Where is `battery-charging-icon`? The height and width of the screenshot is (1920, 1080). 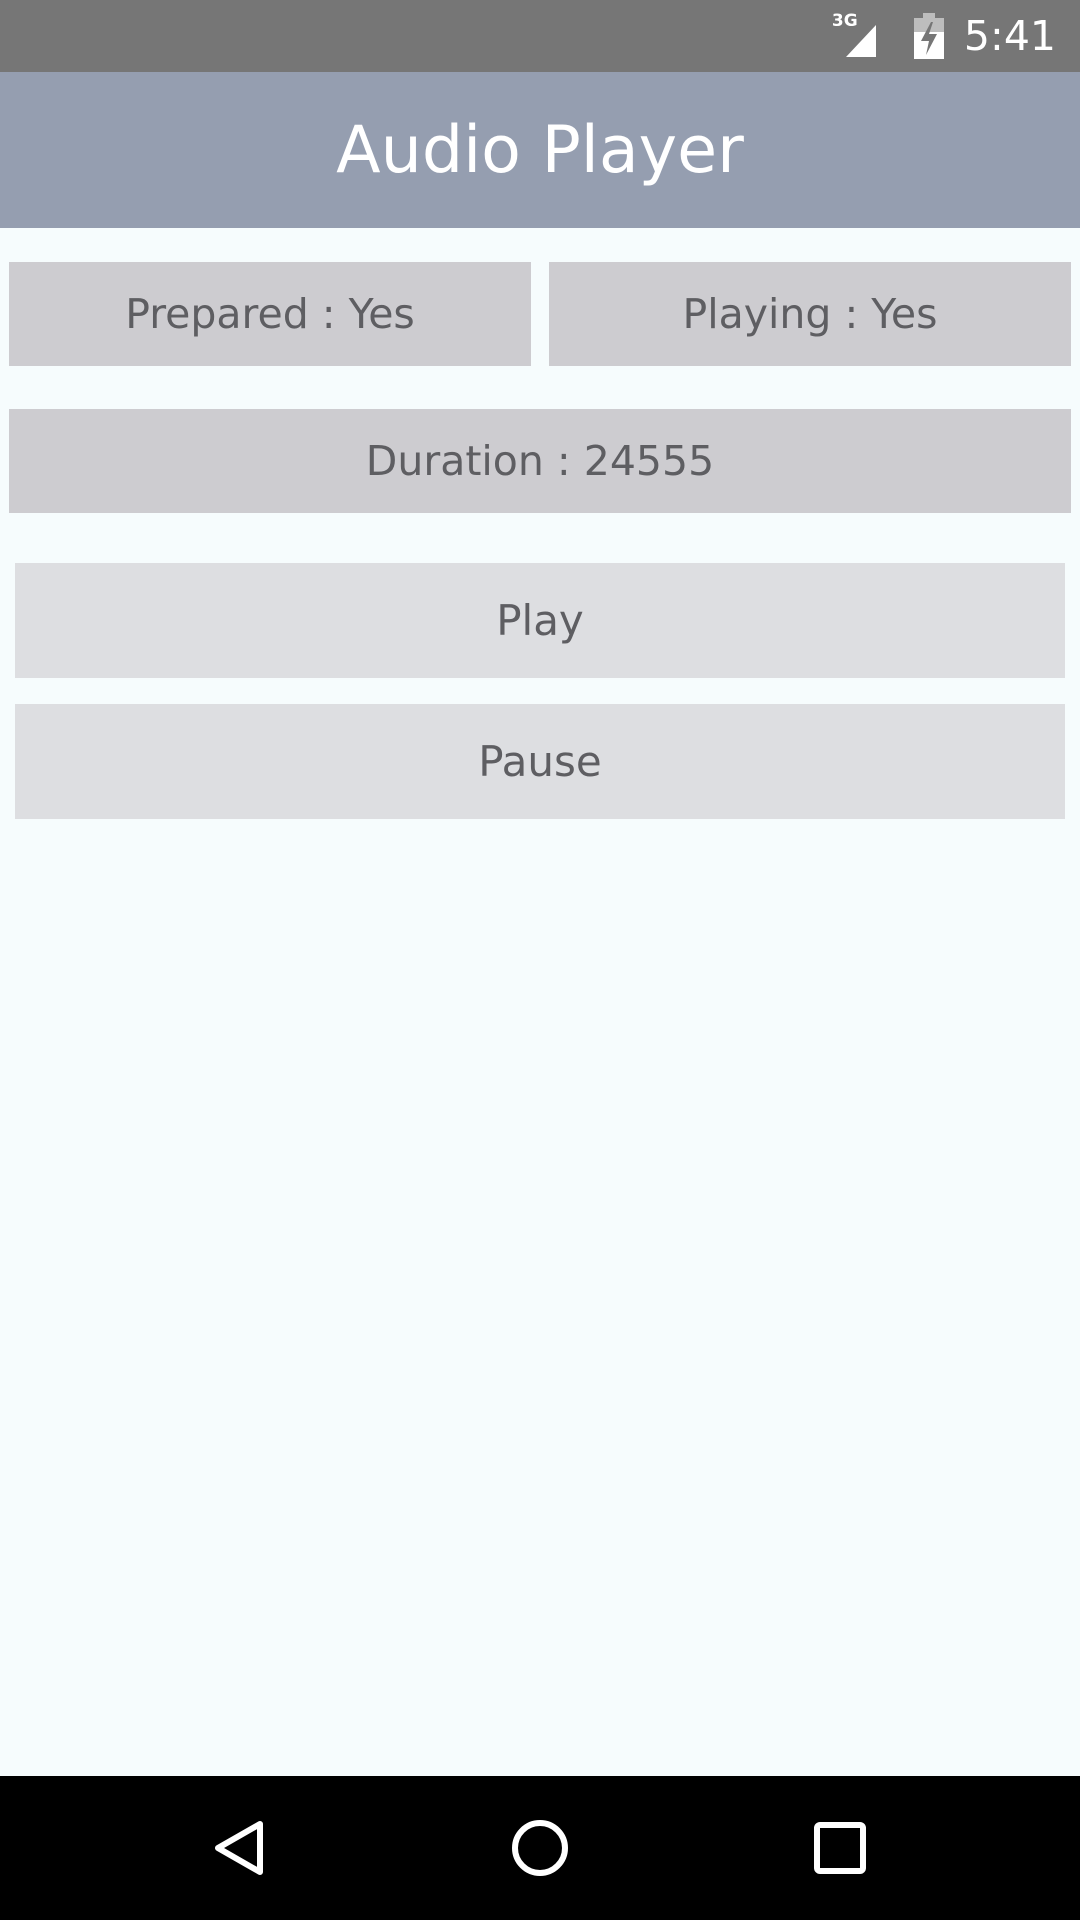 battery-charging-icon is located at coordinates (928, 36).